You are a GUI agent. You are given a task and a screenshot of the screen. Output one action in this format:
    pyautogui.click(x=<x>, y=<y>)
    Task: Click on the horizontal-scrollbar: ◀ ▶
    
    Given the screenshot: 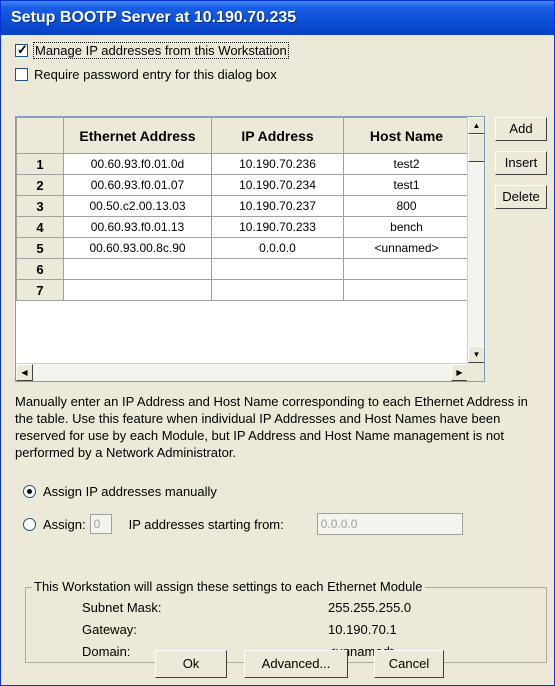 What is the action you would take?
    pyautogui.click(x=242, y=372)
    